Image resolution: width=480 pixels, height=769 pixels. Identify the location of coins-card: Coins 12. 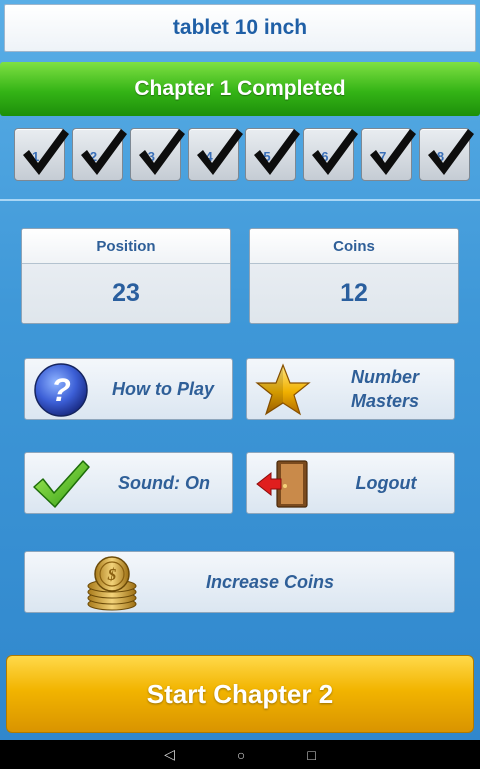
(354, 276).